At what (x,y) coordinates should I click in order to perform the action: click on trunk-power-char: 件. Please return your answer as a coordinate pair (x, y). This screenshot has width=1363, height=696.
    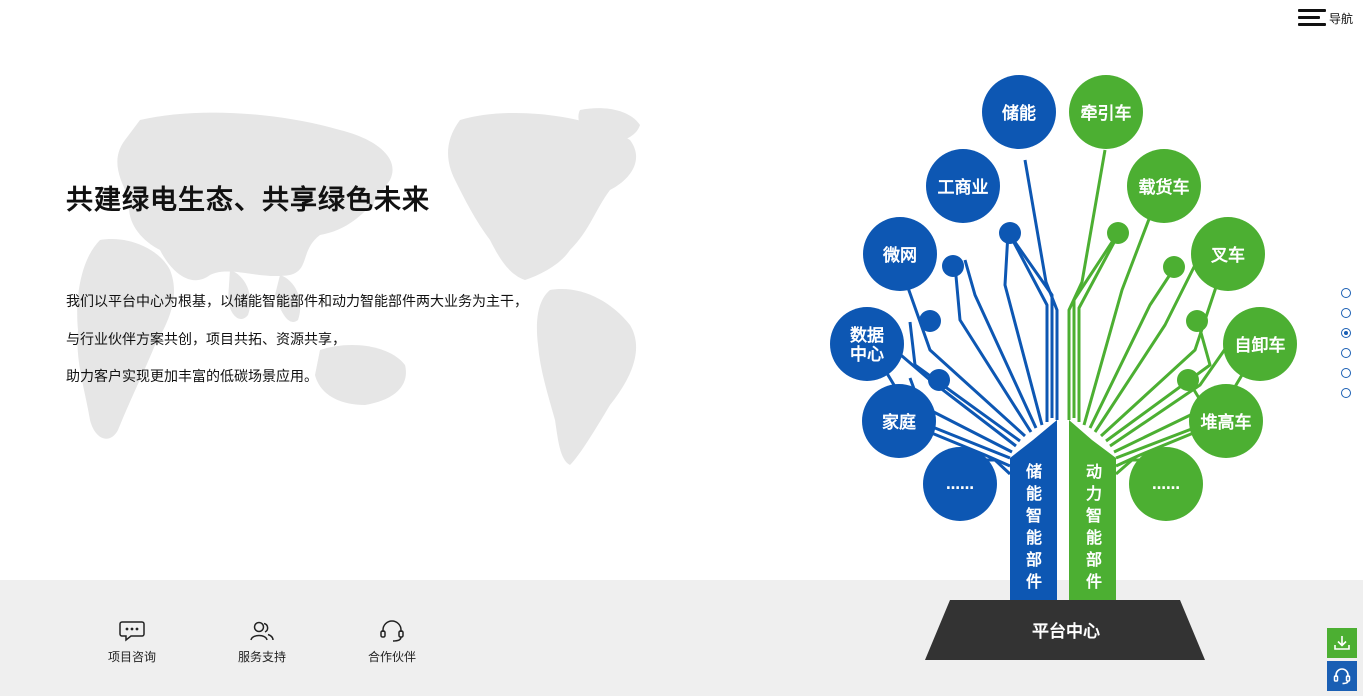
    Looking at the image, I should click on (1094, 581).